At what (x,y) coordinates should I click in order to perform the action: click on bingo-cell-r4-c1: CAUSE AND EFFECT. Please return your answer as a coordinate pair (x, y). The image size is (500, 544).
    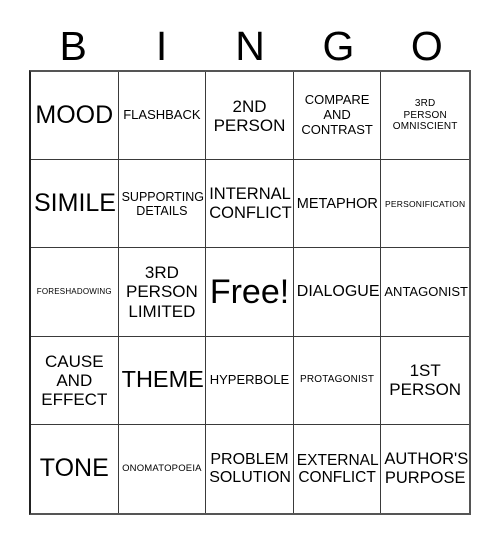
    Looking at the image, I should click on (75, 380).